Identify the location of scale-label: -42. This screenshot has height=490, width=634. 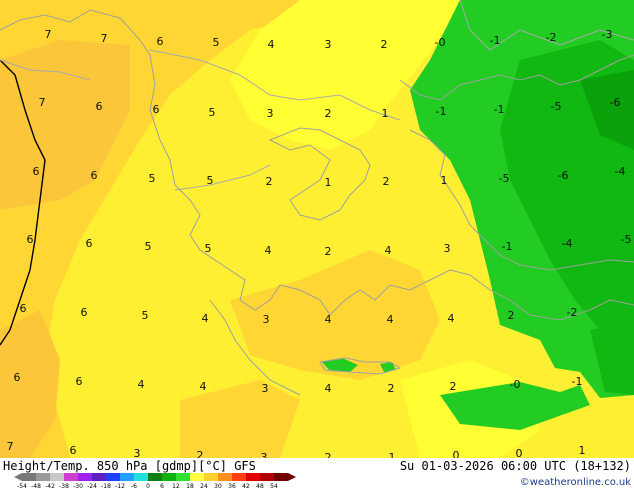
(50, 486).